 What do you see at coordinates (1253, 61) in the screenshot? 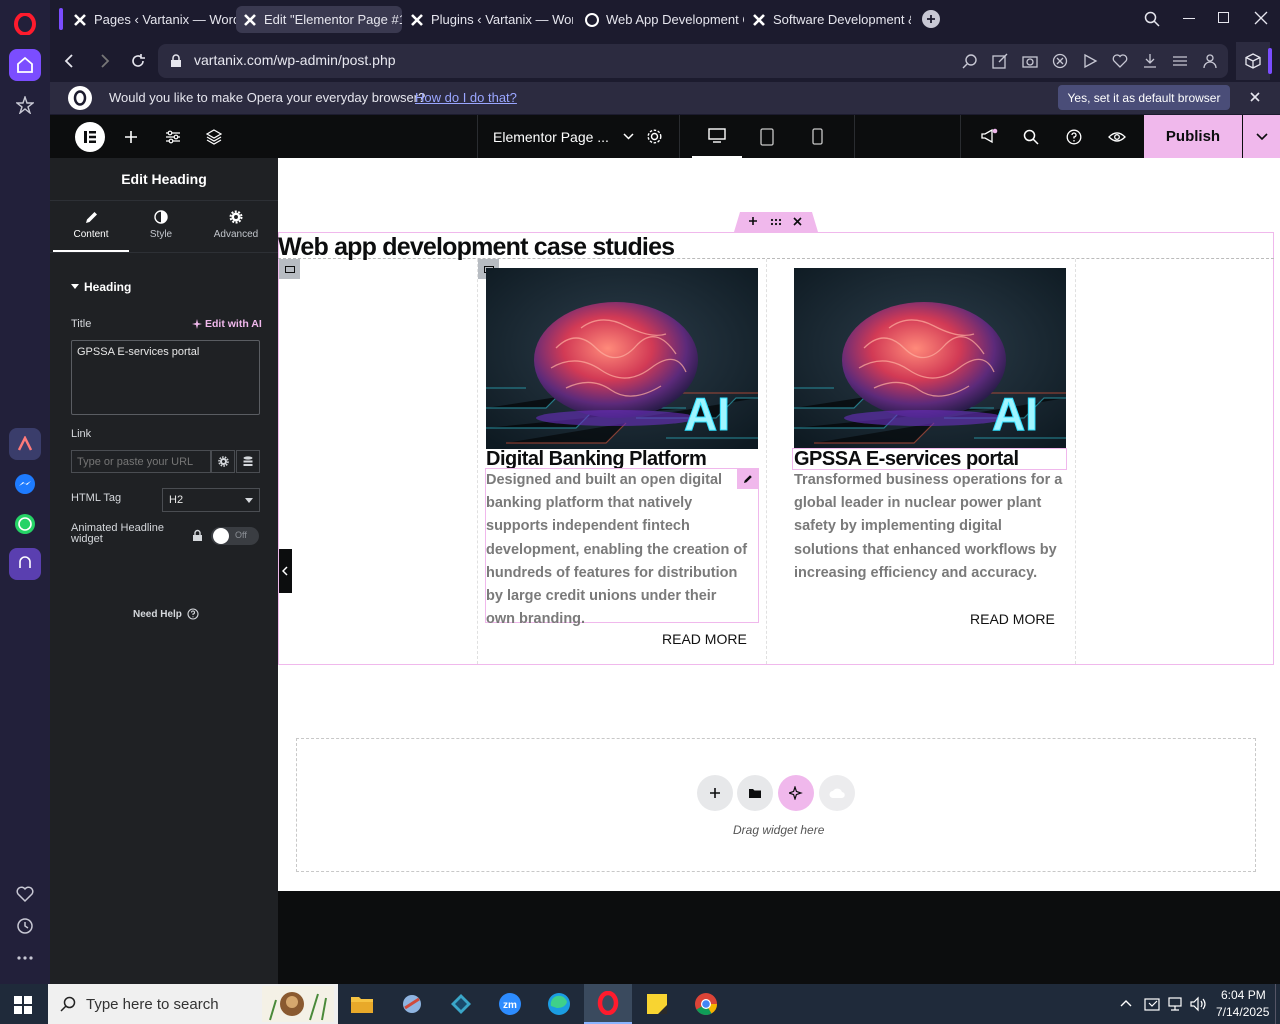
I see `extensions-icon` at bounding box center [1253, 61].